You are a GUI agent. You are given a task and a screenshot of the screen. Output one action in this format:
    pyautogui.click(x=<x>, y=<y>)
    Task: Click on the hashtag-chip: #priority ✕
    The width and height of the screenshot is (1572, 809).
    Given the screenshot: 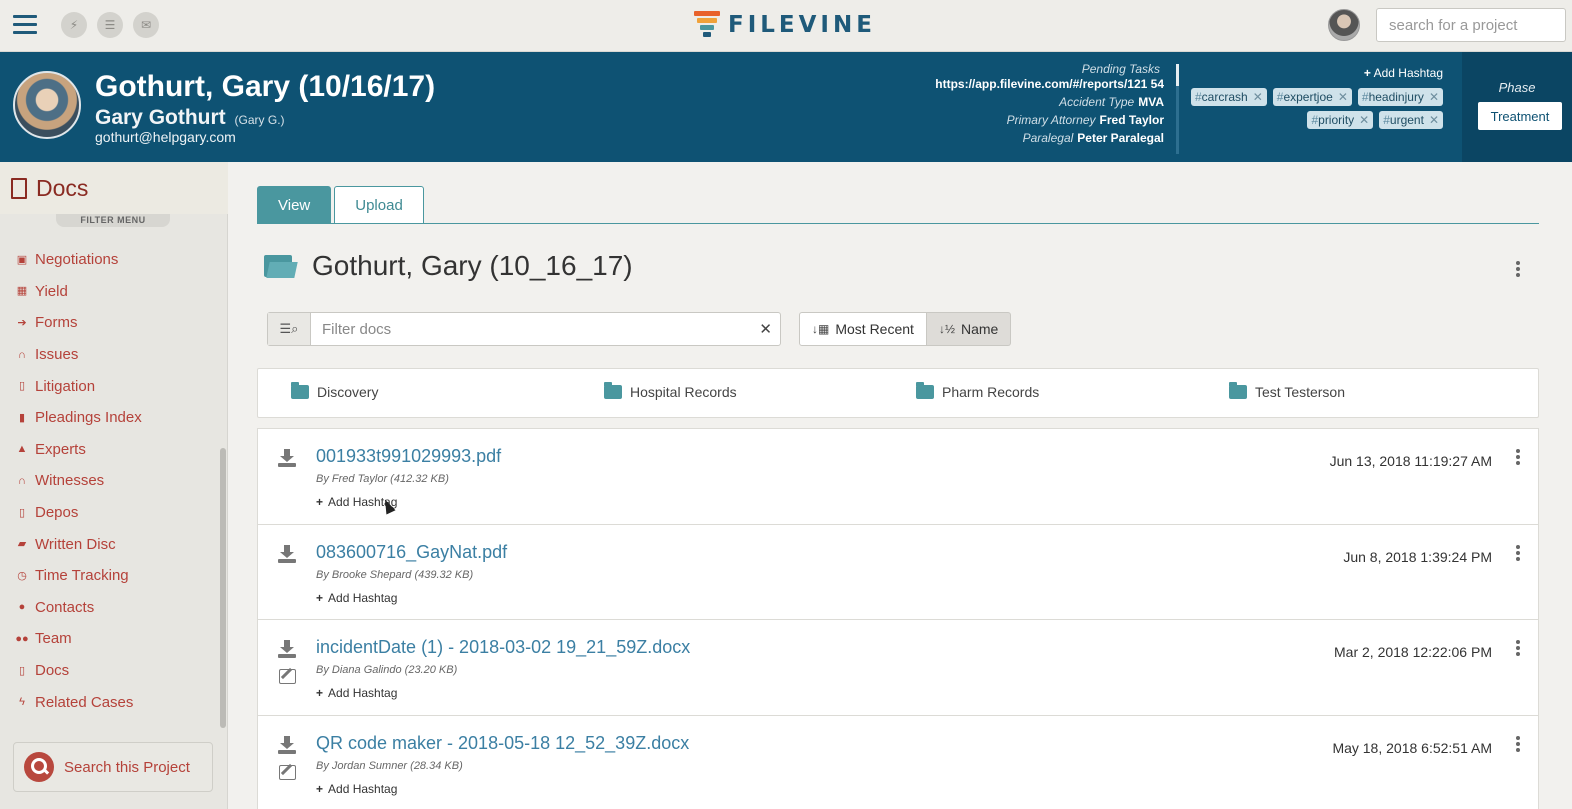 What is the action you would take?
    pyautogui.click(x=1340, y=120)
    